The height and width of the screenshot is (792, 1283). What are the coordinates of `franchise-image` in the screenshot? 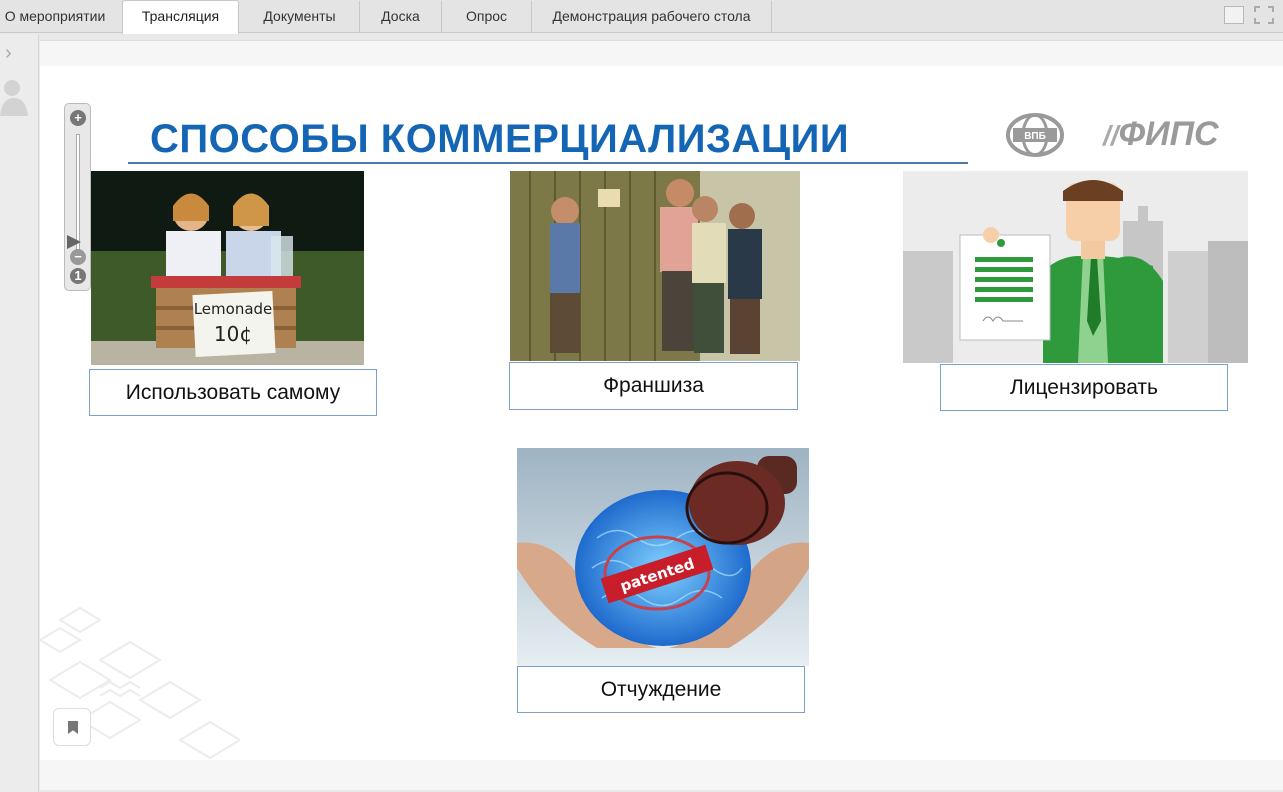 It's located at (655, 266).